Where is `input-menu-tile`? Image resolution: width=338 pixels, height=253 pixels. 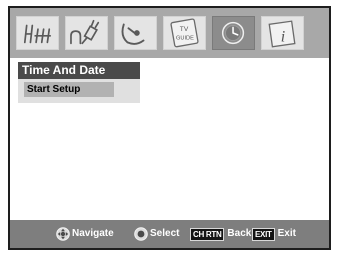
input-menu-tile is located at coordinates (86, 33).